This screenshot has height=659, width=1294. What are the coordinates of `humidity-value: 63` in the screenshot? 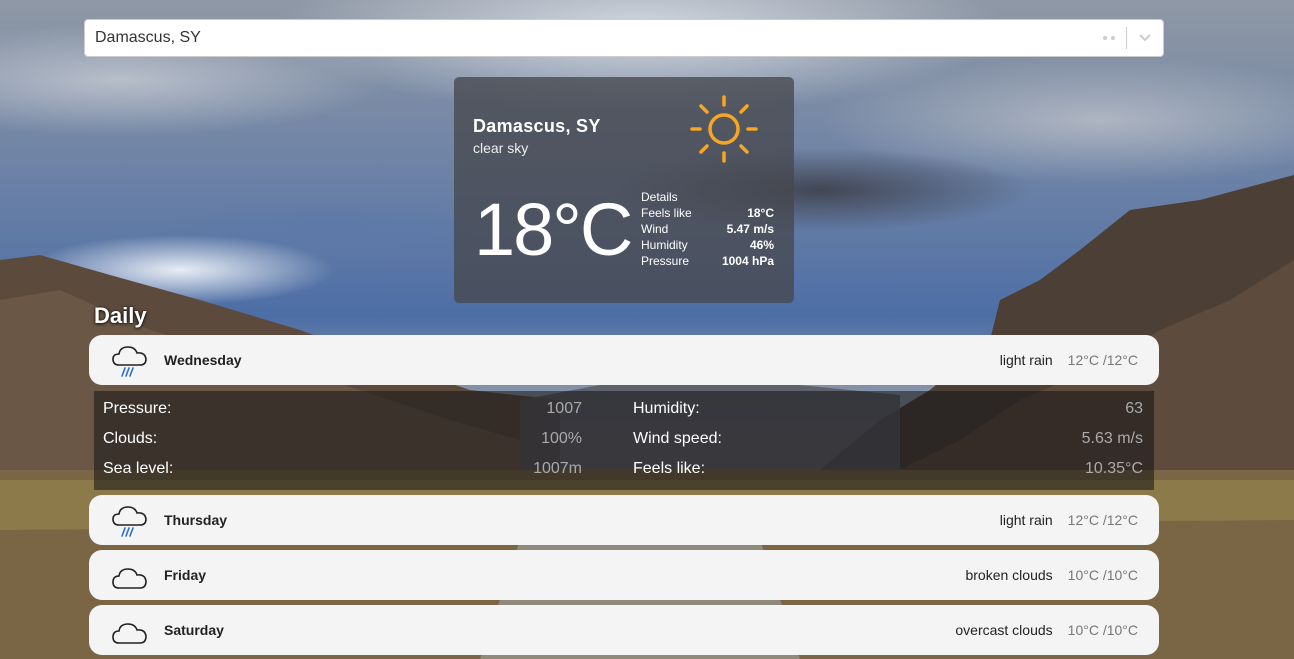 It's located at (1134, 408).